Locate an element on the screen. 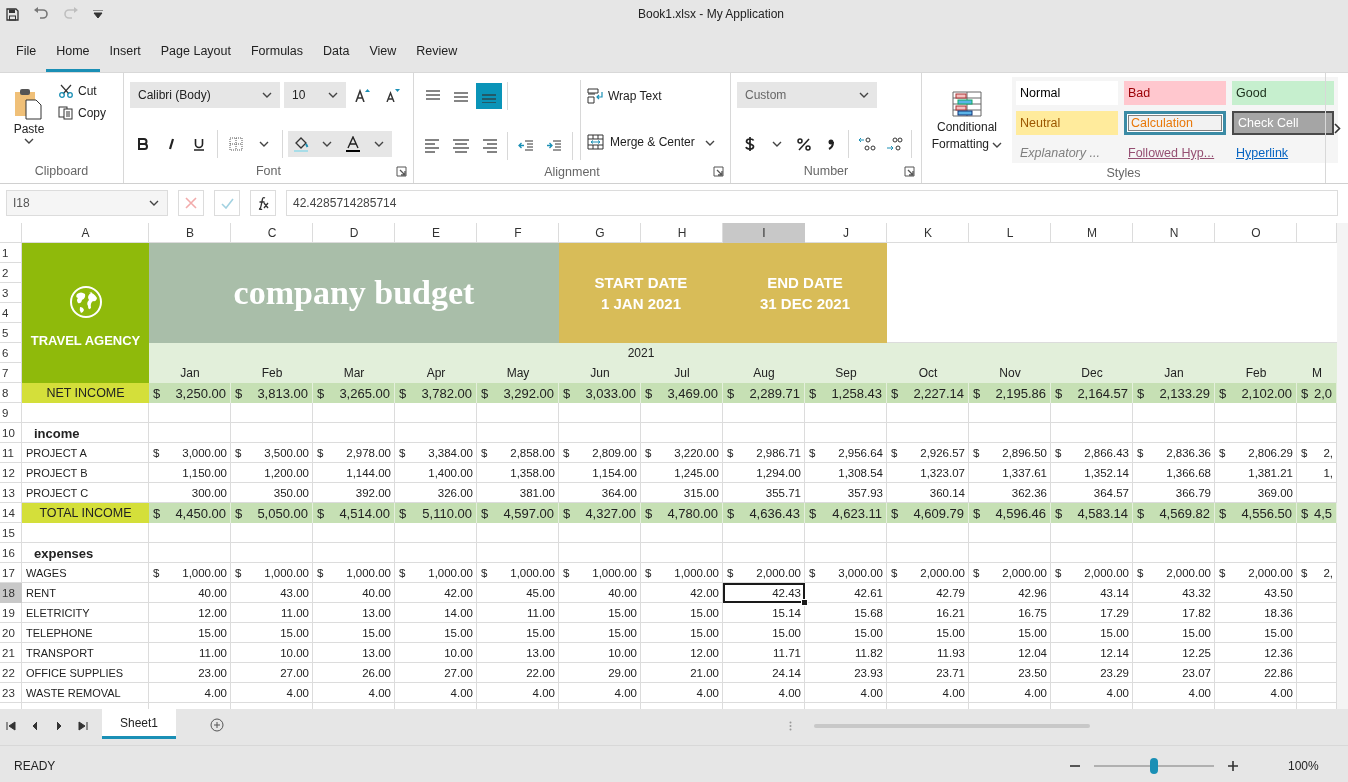 This screenshot has height=782, width=1348. number-format-dropdown: Custom is located at coordinates (807, 95).